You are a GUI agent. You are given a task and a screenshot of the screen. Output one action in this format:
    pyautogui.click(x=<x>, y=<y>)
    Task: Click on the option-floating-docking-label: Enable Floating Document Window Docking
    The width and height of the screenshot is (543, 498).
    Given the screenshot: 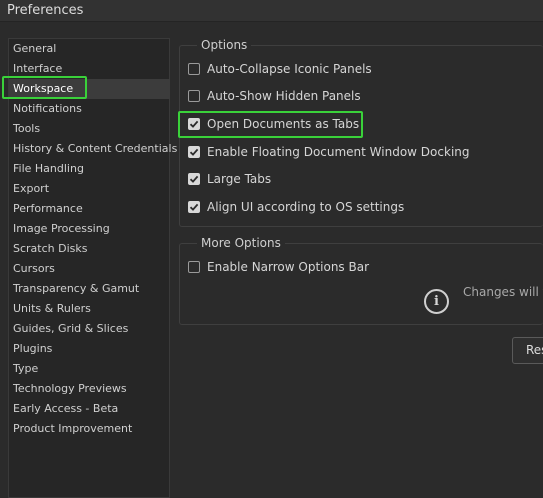 What is the action you would take?
    pyautogui.click(x=338, y=152)
    